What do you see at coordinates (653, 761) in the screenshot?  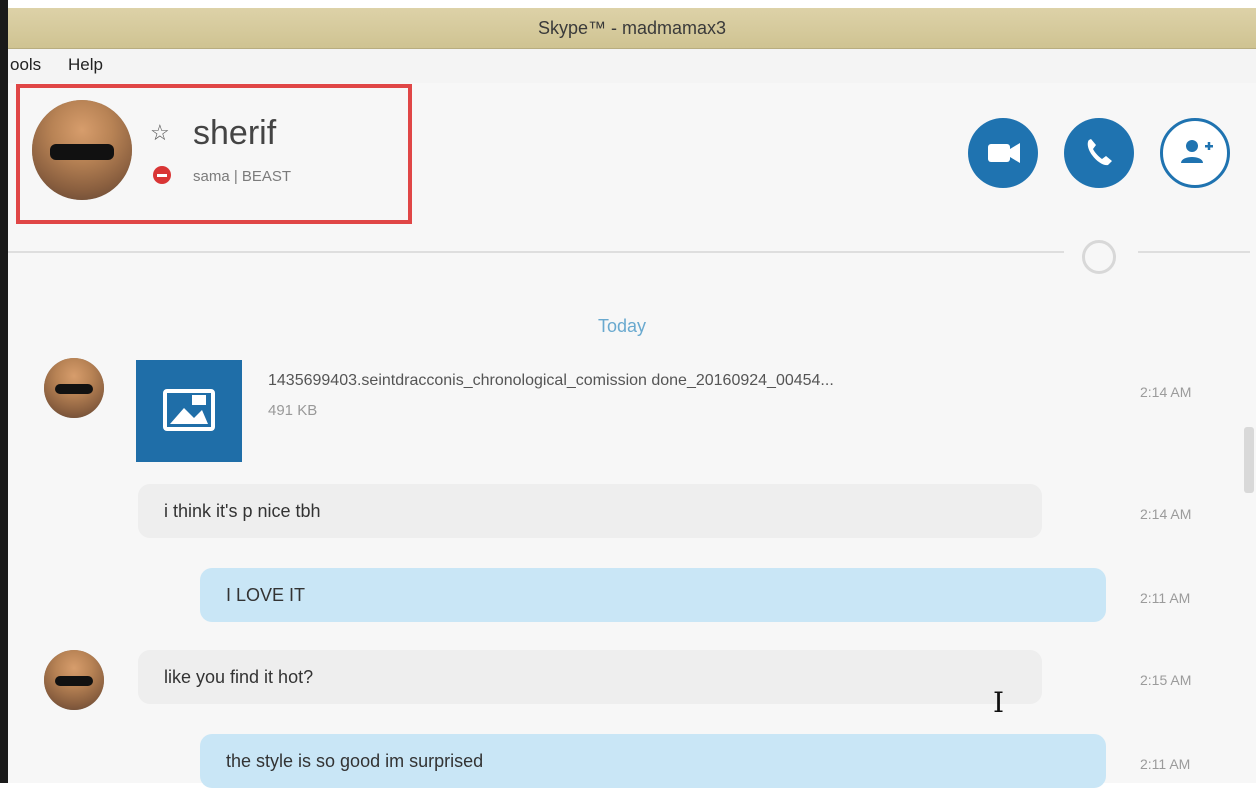 I see `outgoing-message: the style is so good im surprised` at bounding box center [653, 761].